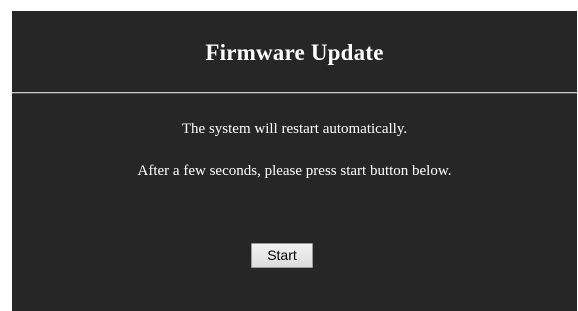 The height and width of the screenshot is (311, 578). What do you see at coordinates (294, 93) in the screenshot?
I see `header-divider-shadow` at bounding box center [294, 93].